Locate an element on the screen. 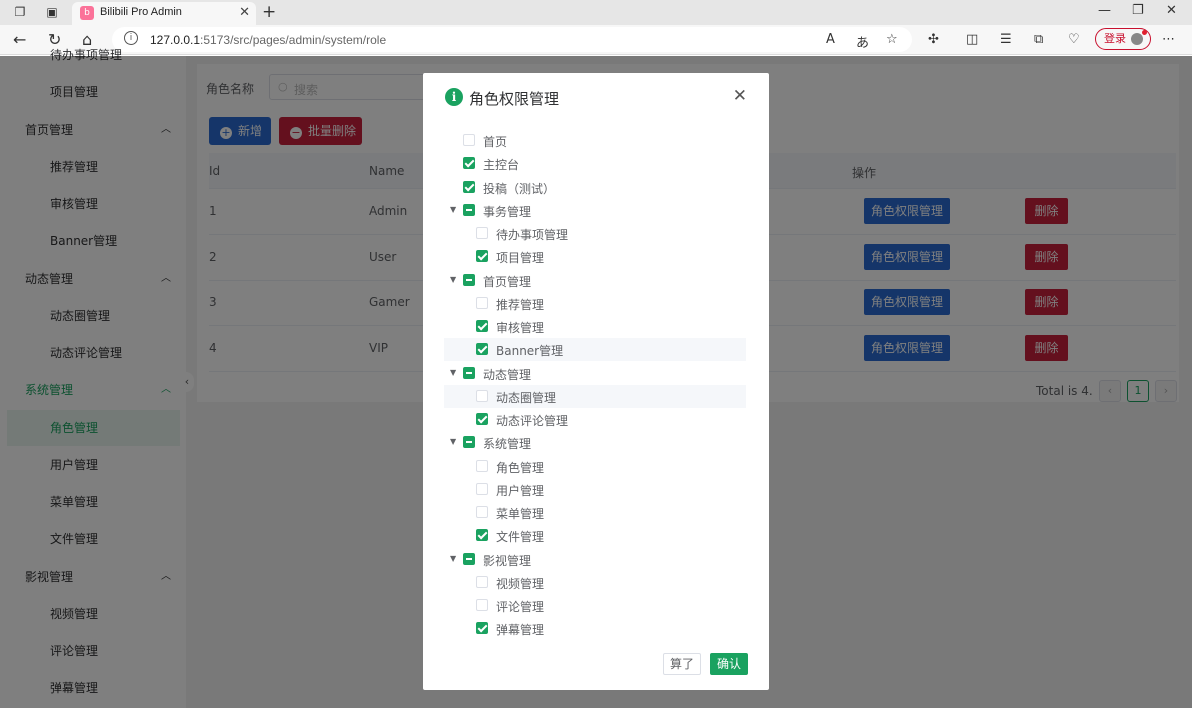 The image size is (1192, 708). dialog-close-icon: ✕ is located at coordinates (740, 96).